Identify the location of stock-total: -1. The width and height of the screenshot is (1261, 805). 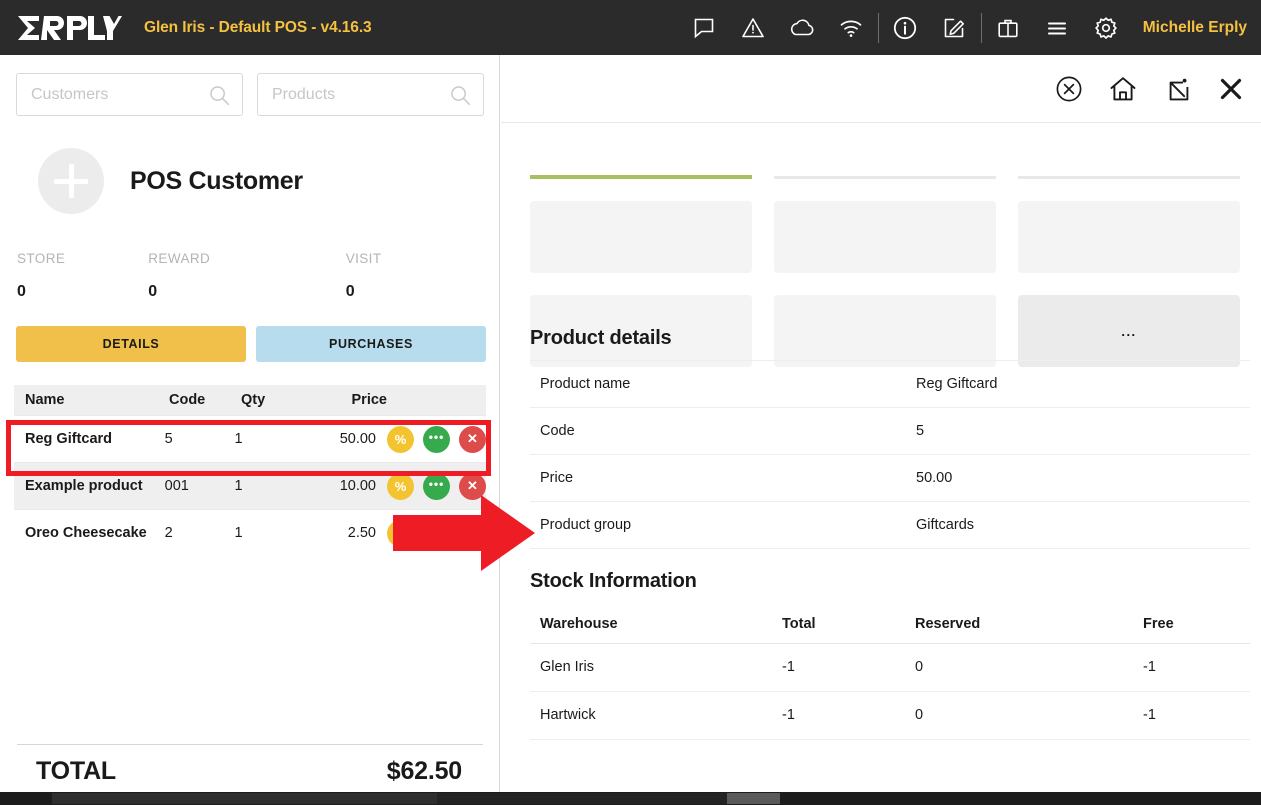
(838, 715).